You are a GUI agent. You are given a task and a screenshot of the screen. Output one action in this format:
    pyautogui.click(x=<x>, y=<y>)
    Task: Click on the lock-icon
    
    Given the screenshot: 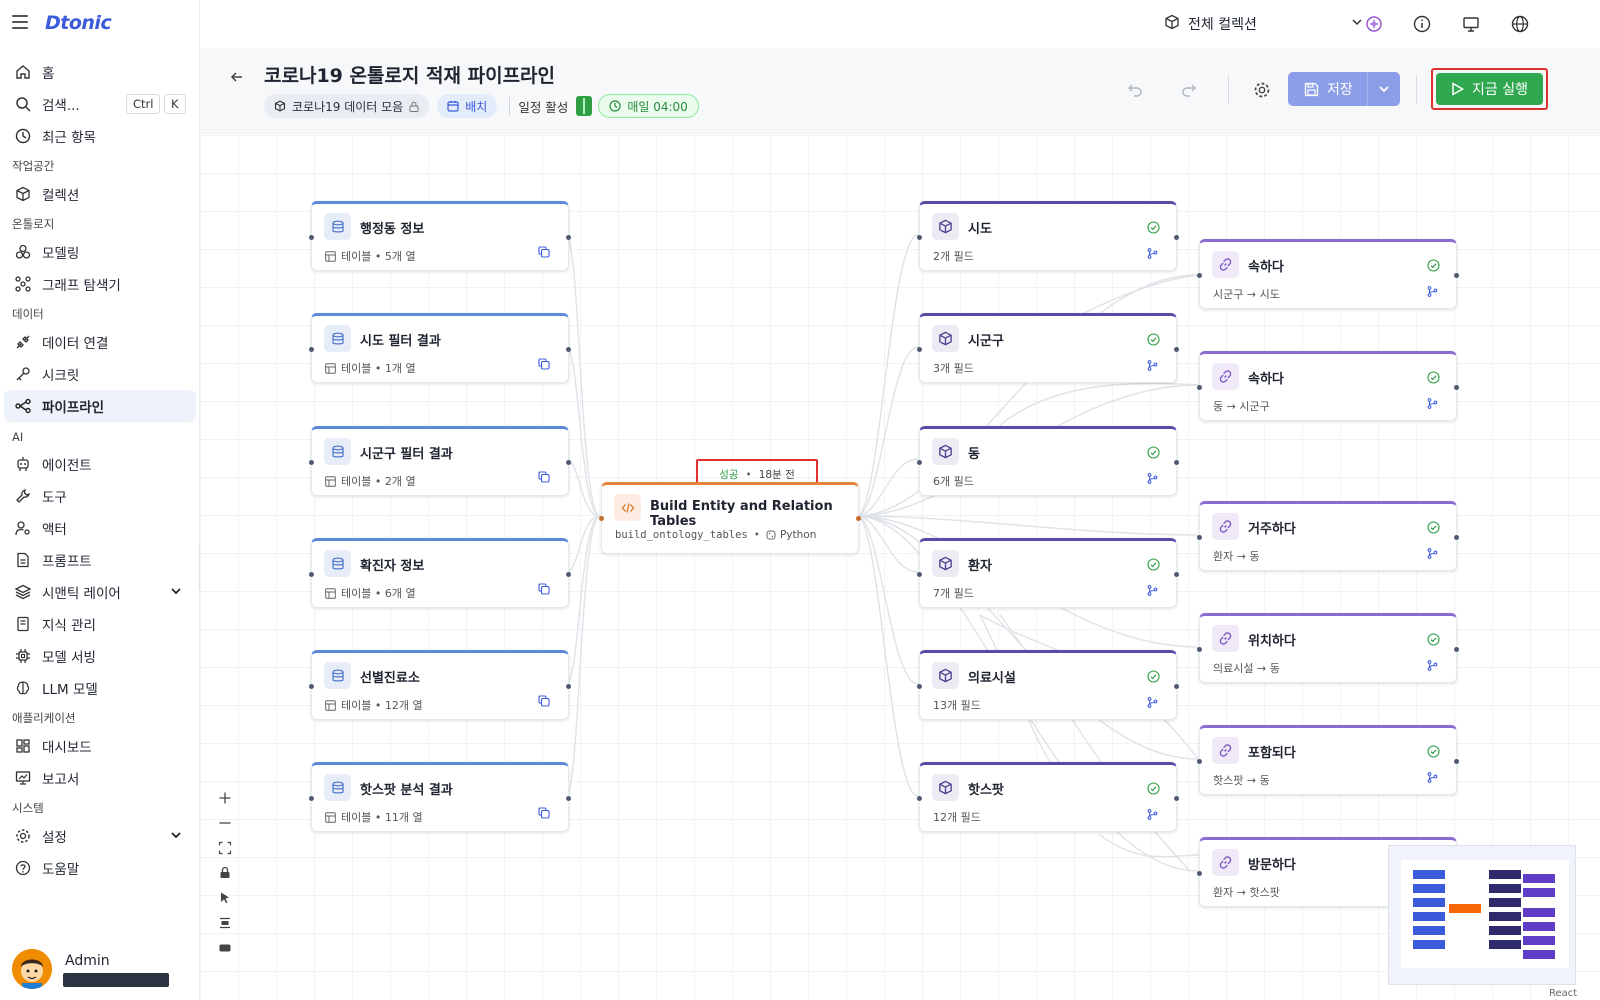 What is the action you would take?
    pyautogui.click(x=225, y=872)
    